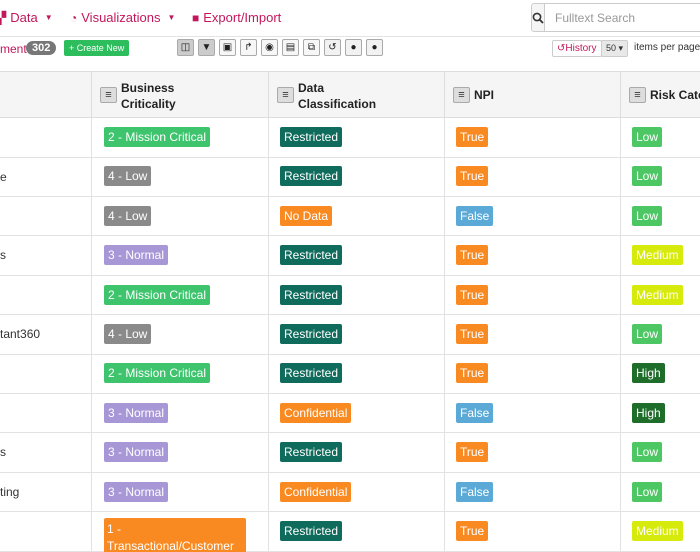 This screenshot has width=700, height=552. I want to click on table-row: 4 - Low No Data False Low, so click(350, 216).